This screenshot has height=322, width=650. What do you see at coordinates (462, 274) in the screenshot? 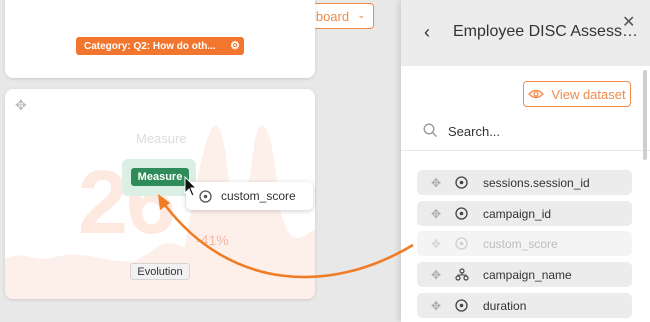
I see `dimension-icon` at bounding box center [462, 274].